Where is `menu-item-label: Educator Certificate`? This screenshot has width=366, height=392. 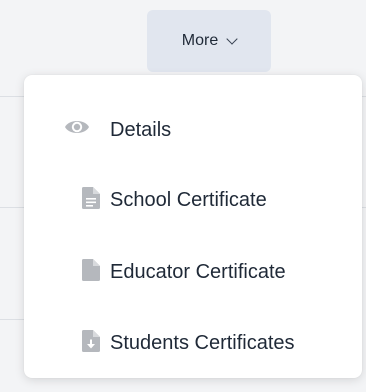
menu-item-label: Educator Certificate is located at coordinates (198, 272).